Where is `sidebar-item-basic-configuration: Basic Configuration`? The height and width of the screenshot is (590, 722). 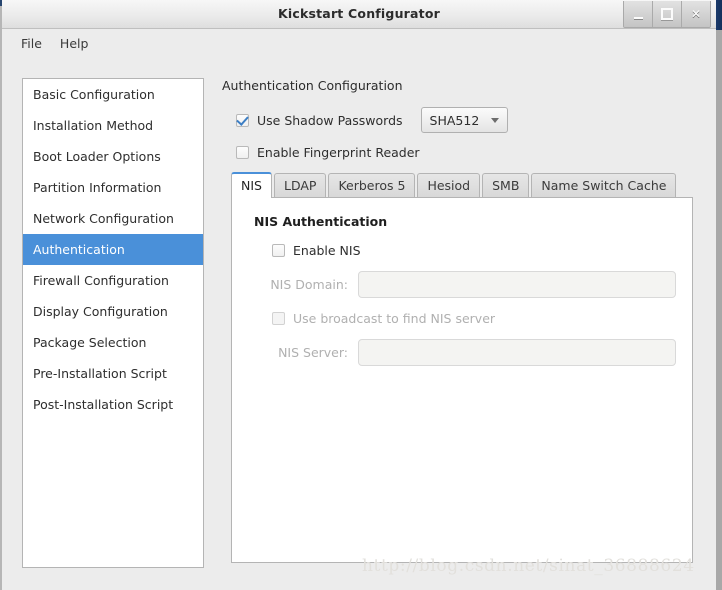
sidebar-item-basic-configuration: Basic Configuration is located at coordinates (113, 94).